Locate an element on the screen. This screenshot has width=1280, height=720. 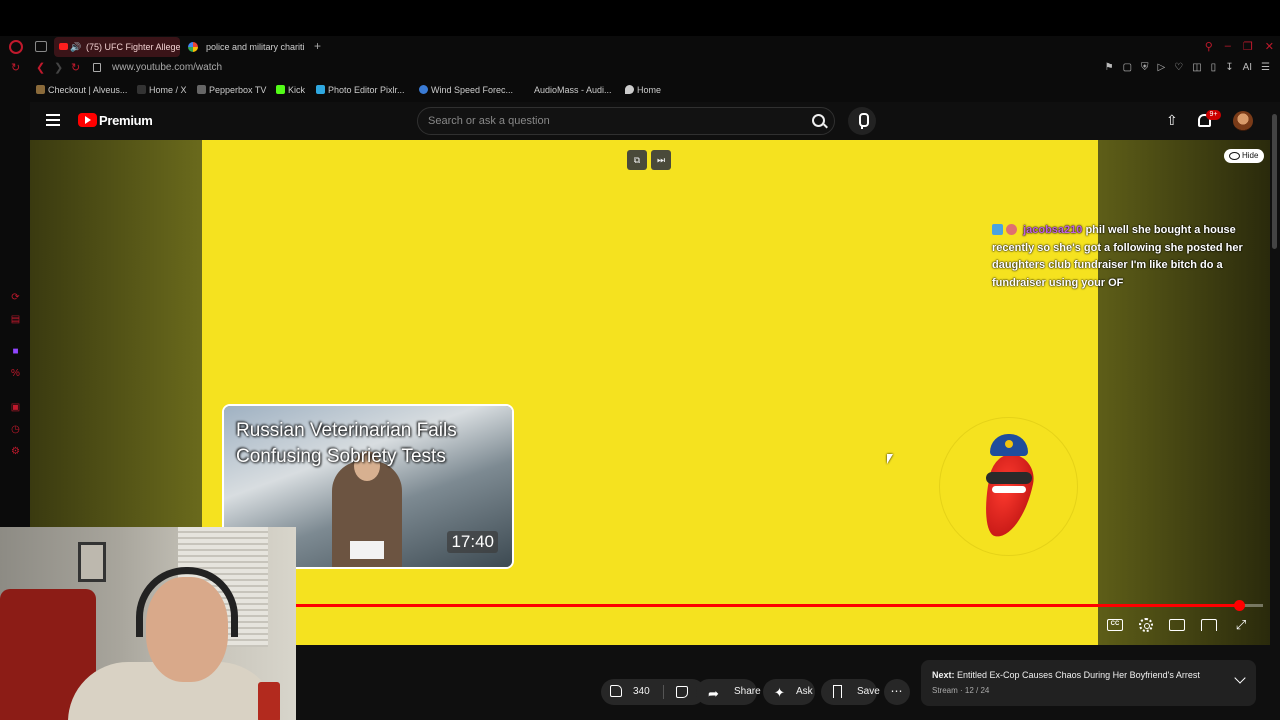
miniplayer-icon is located at coordinates (1177, 625).